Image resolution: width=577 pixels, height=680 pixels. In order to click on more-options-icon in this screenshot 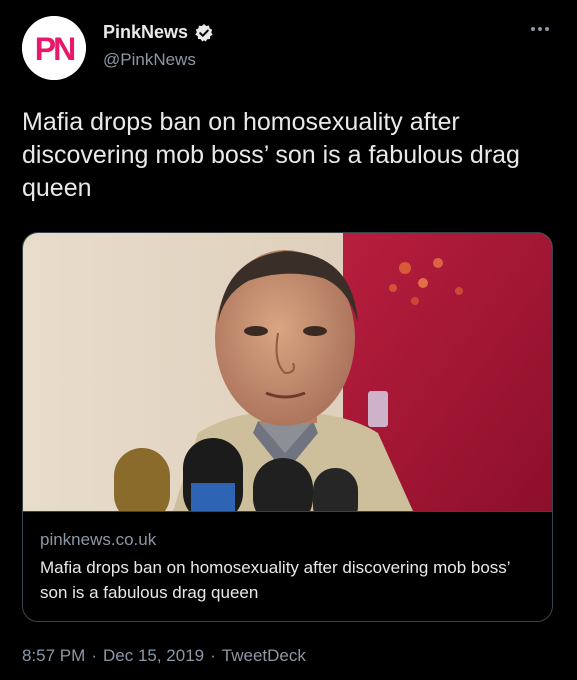, I will do `click(542, 29)`.